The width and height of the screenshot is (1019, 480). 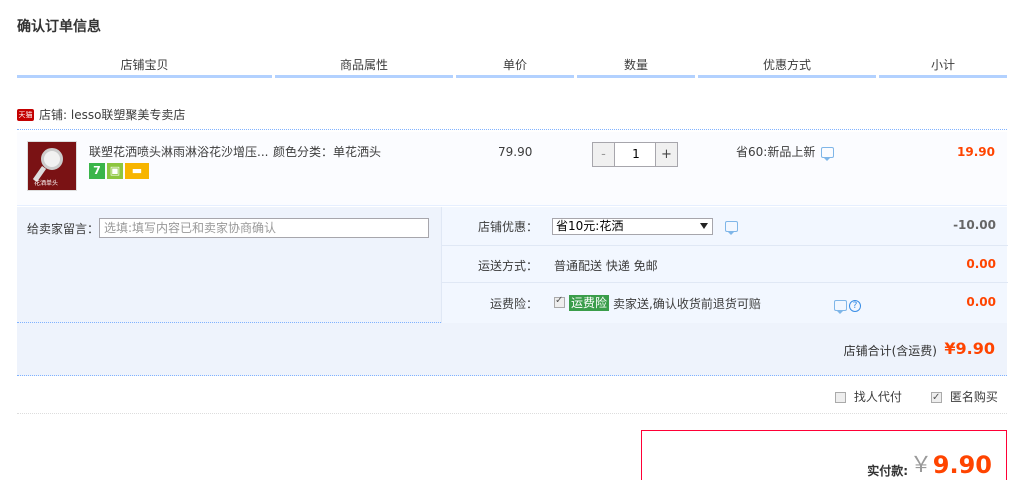 What do you see at coordinates (936, 398) in the screenshot?
I see `anonymous-checkbox` at bounding box center [936, 398].